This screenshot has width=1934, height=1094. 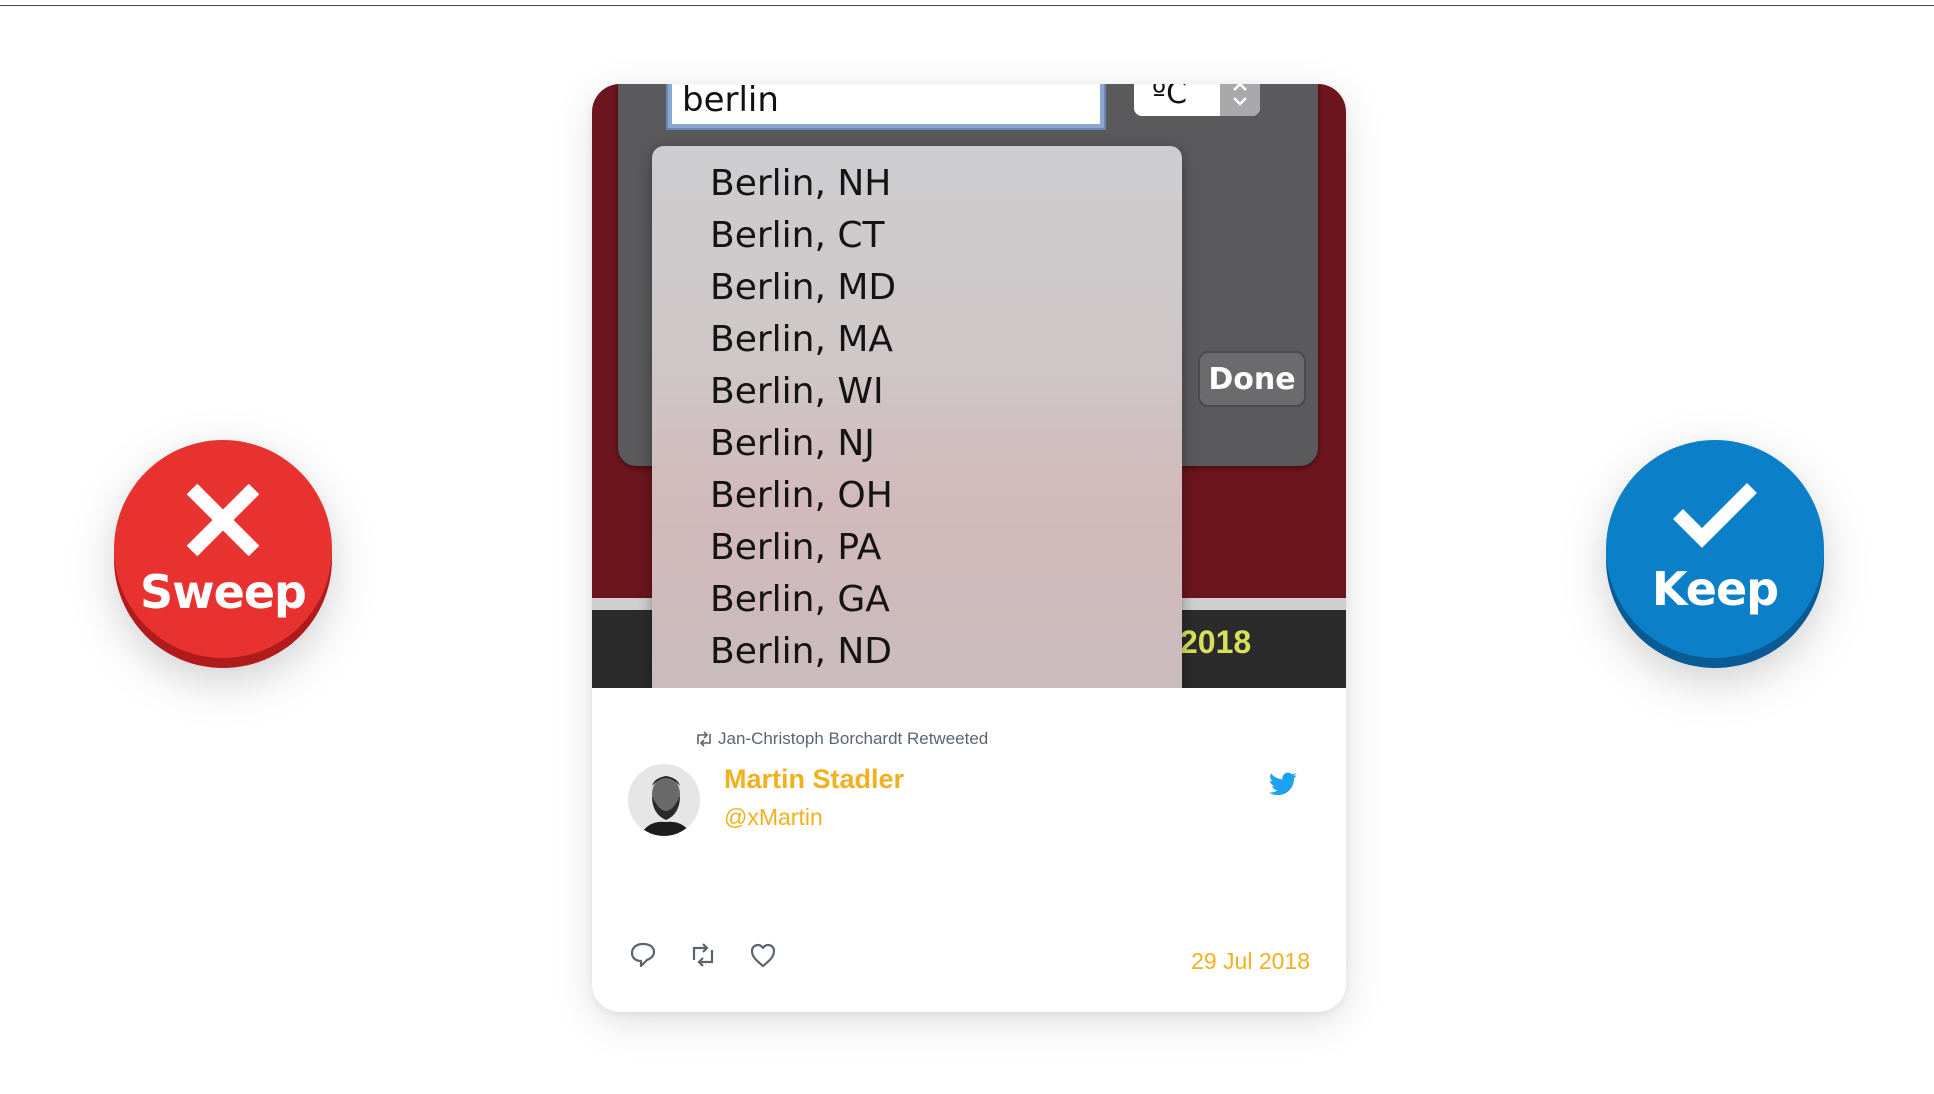 I want to click on reply-icon, so click(x=643, y=955).